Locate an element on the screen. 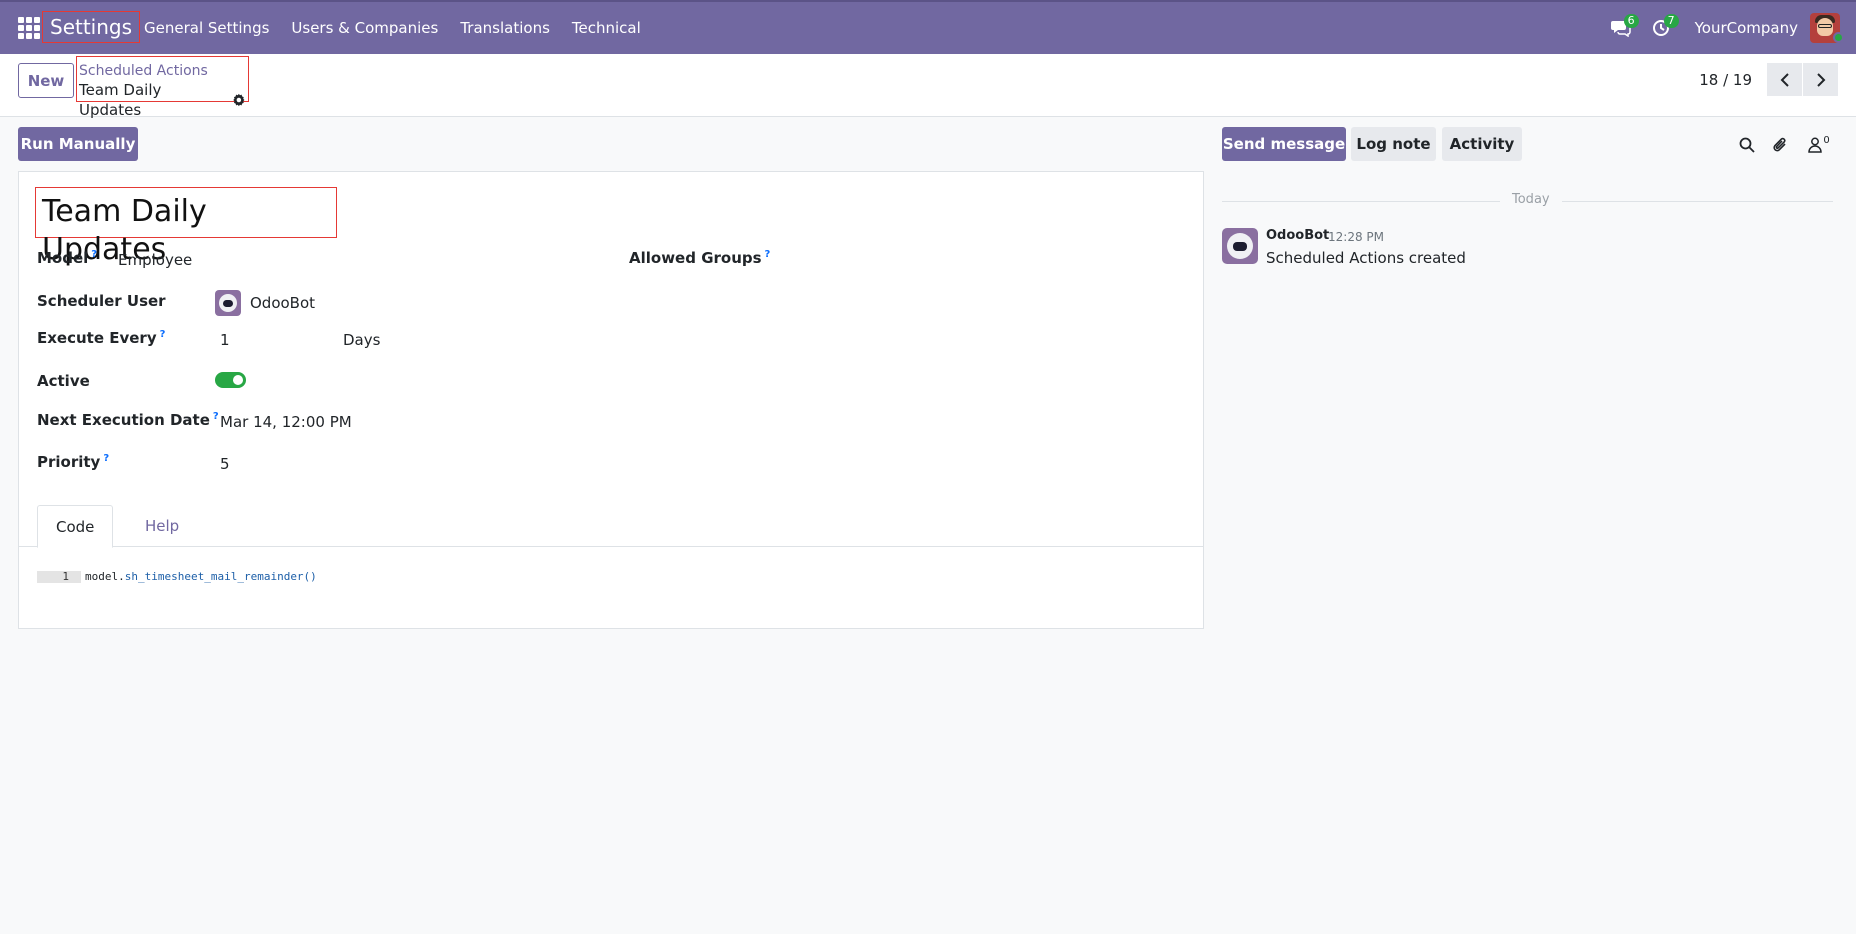 This screenshot has width=1856, height=934. followers-button: 0 is located at coordinates (1819, 145).